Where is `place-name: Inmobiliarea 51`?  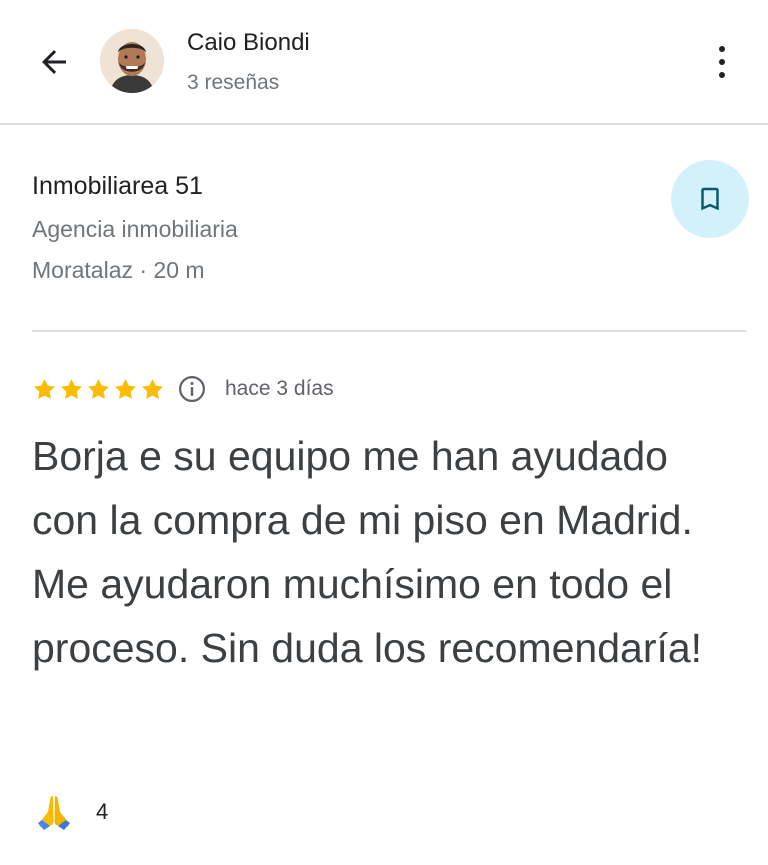
place-name: Inmobiliarea 51 is located at coordinates (117, 186).